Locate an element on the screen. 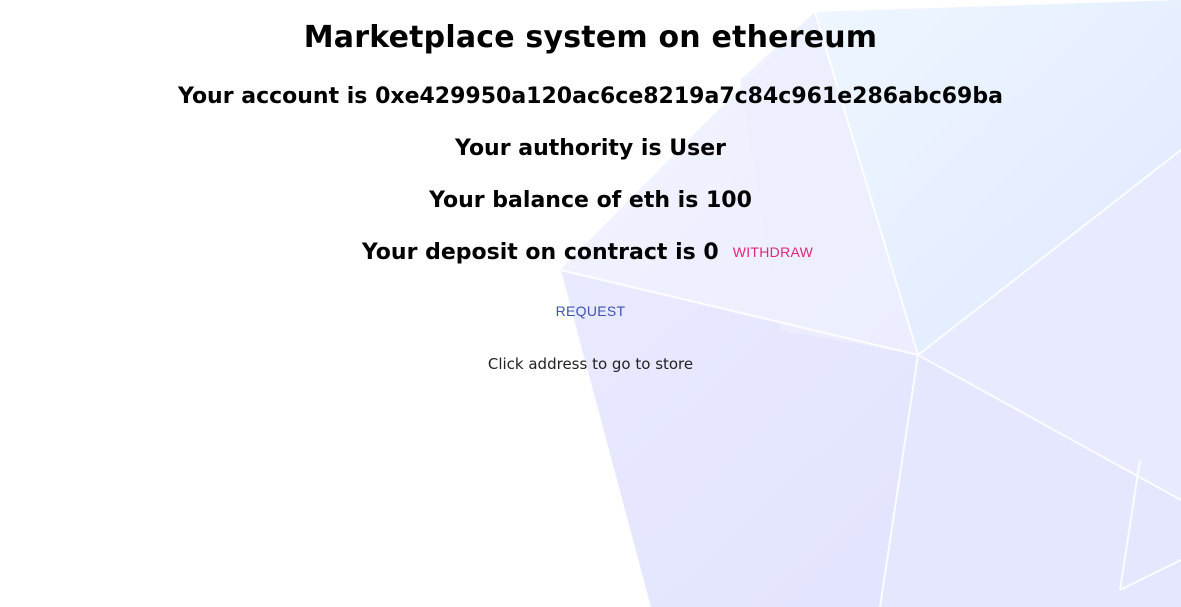  withdraw-button: WITHDRAW is located at coordinates (773, 252).